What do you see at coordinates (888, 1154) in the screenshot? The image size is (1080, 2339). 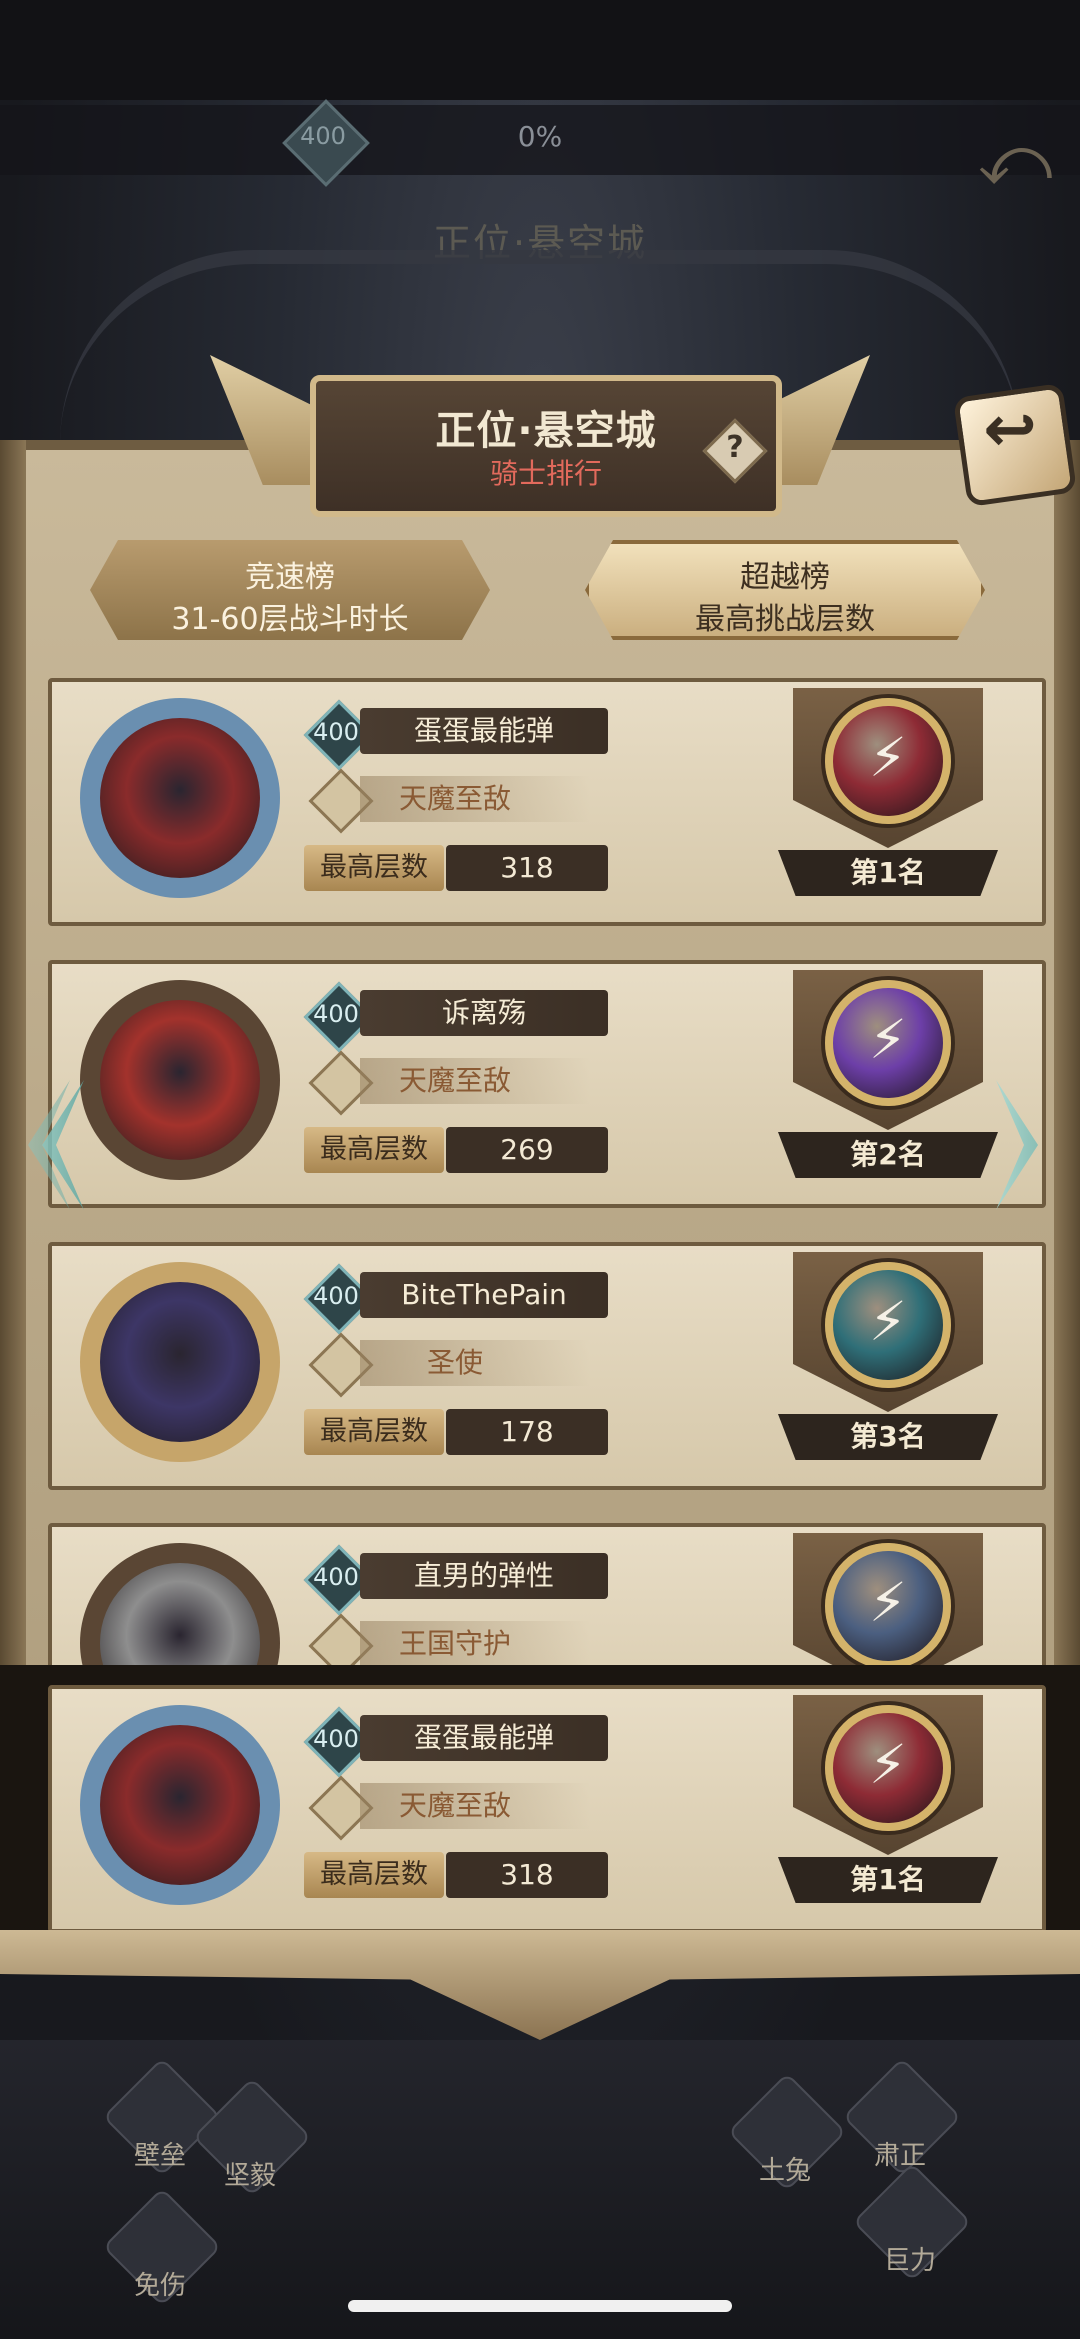 I see `rank-label: 第2名` at bounding box center [888, 1154].